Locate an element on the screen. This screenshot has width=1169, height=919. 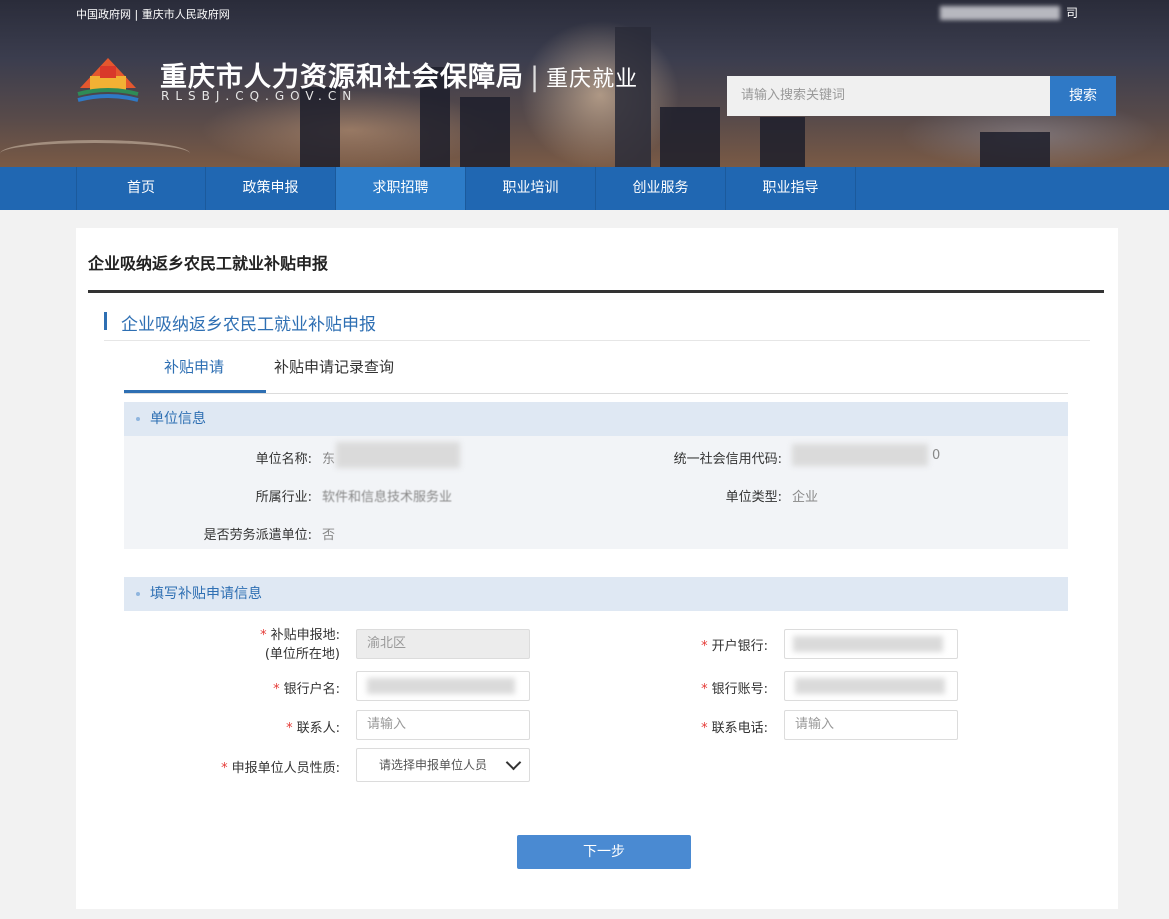
skyline-bridge is located at coordinates (95, 153).